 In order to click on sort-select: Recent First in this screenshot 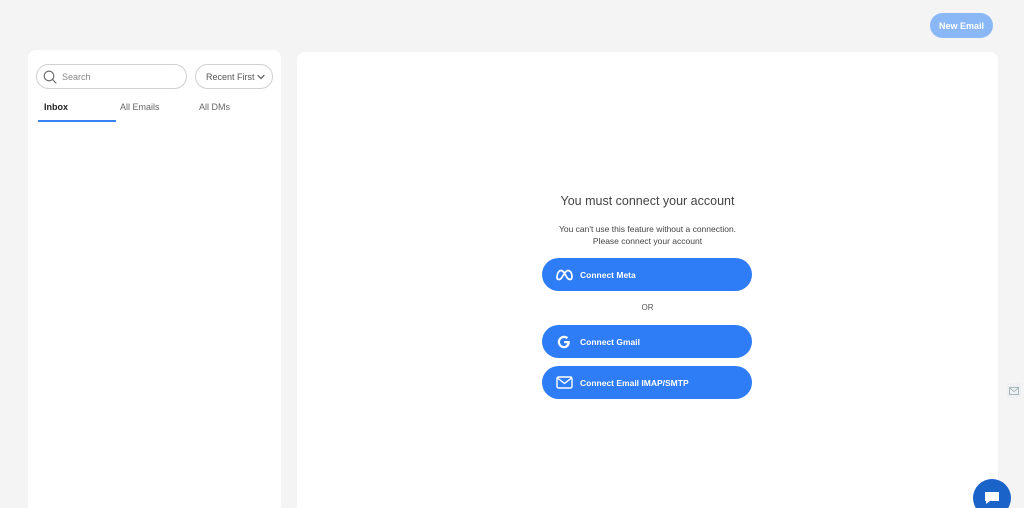, I will do `click(234, 76)`.